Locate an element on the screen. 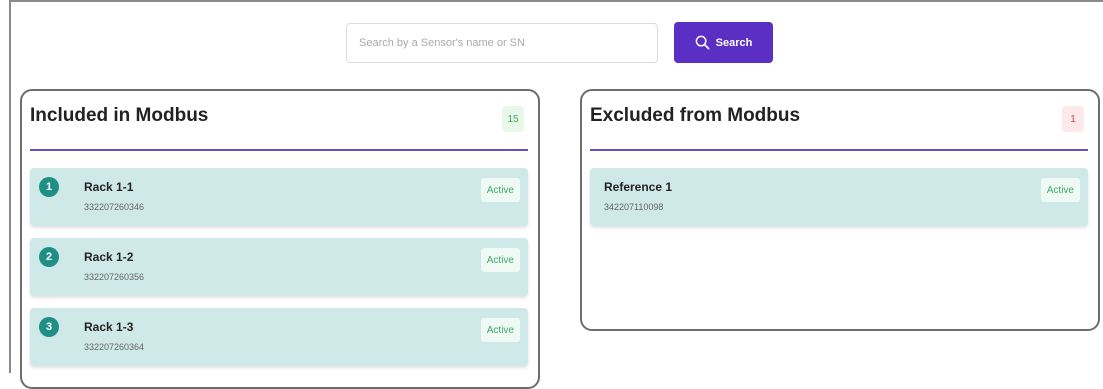  sensor-card: 1 Rack 1-1 332207260346 Active is located at coordinates (279, 197).